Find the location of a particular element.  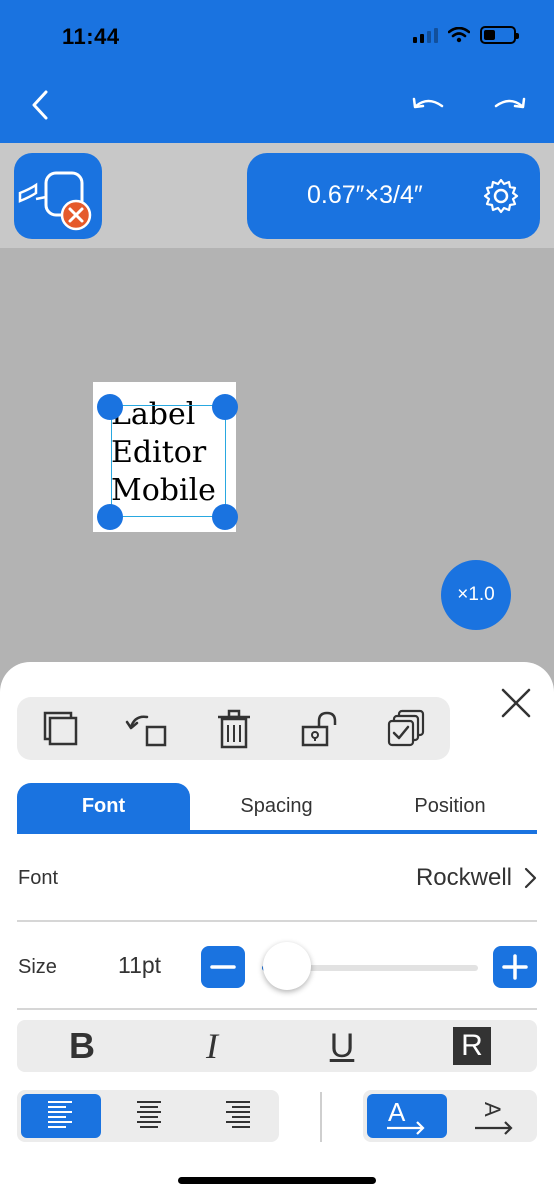

resize-handle-bottom-right is located at coordinates (225, 517).